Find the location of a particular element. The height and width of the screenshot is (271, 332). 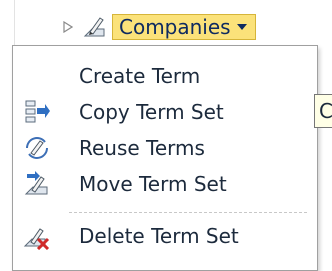

tooltip: C is located at coordinates (323, 111).